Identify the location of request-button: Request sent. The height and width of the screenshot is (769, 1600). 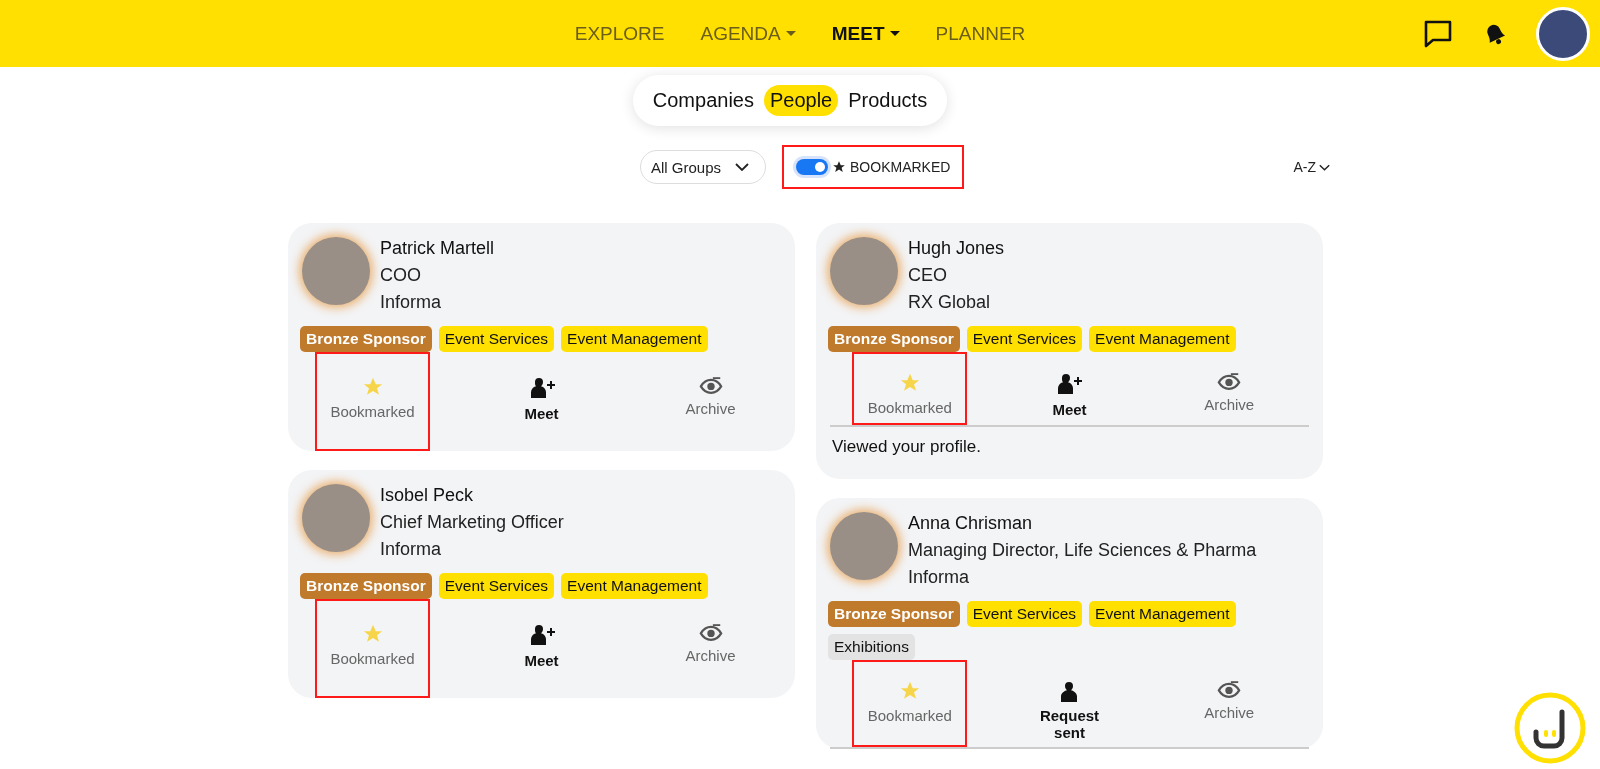
(1069, 703).